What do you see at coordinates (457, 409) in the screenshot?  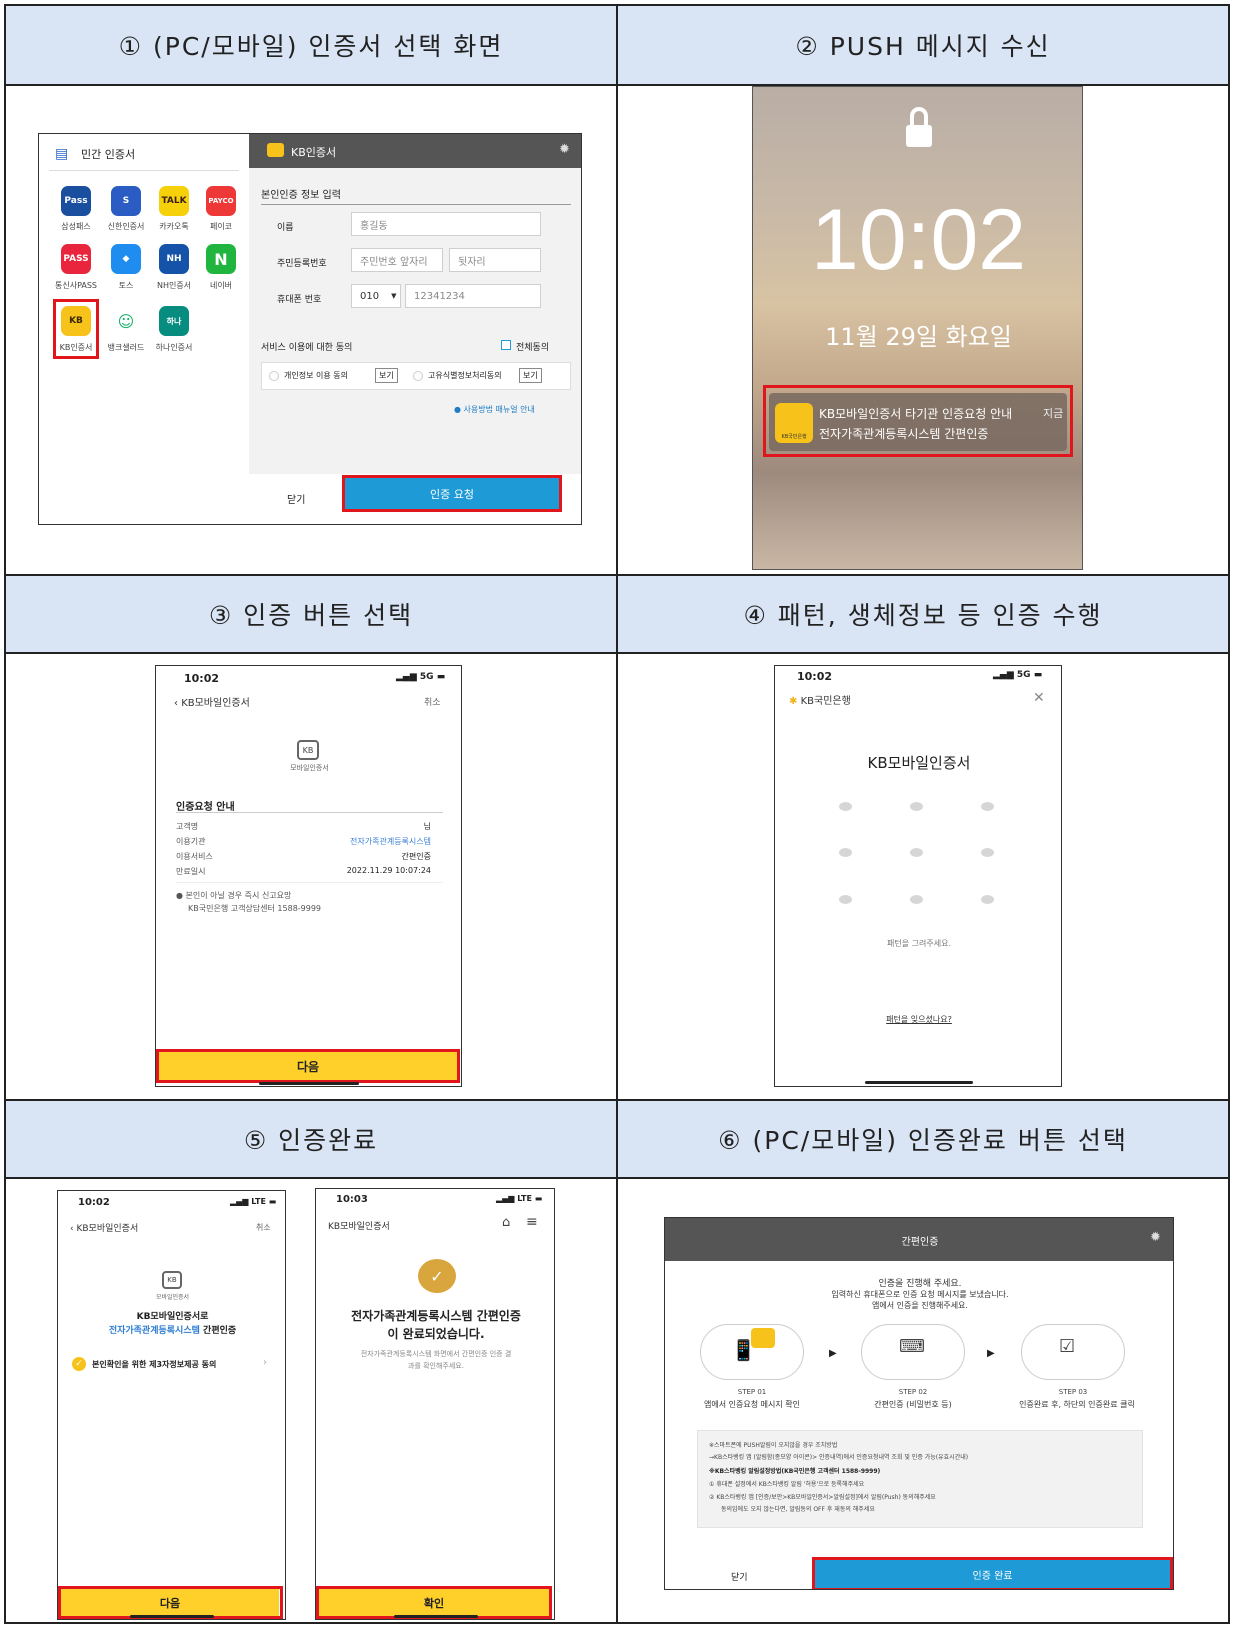 I see `user-icon: ●` at bounding box center [457, 409].